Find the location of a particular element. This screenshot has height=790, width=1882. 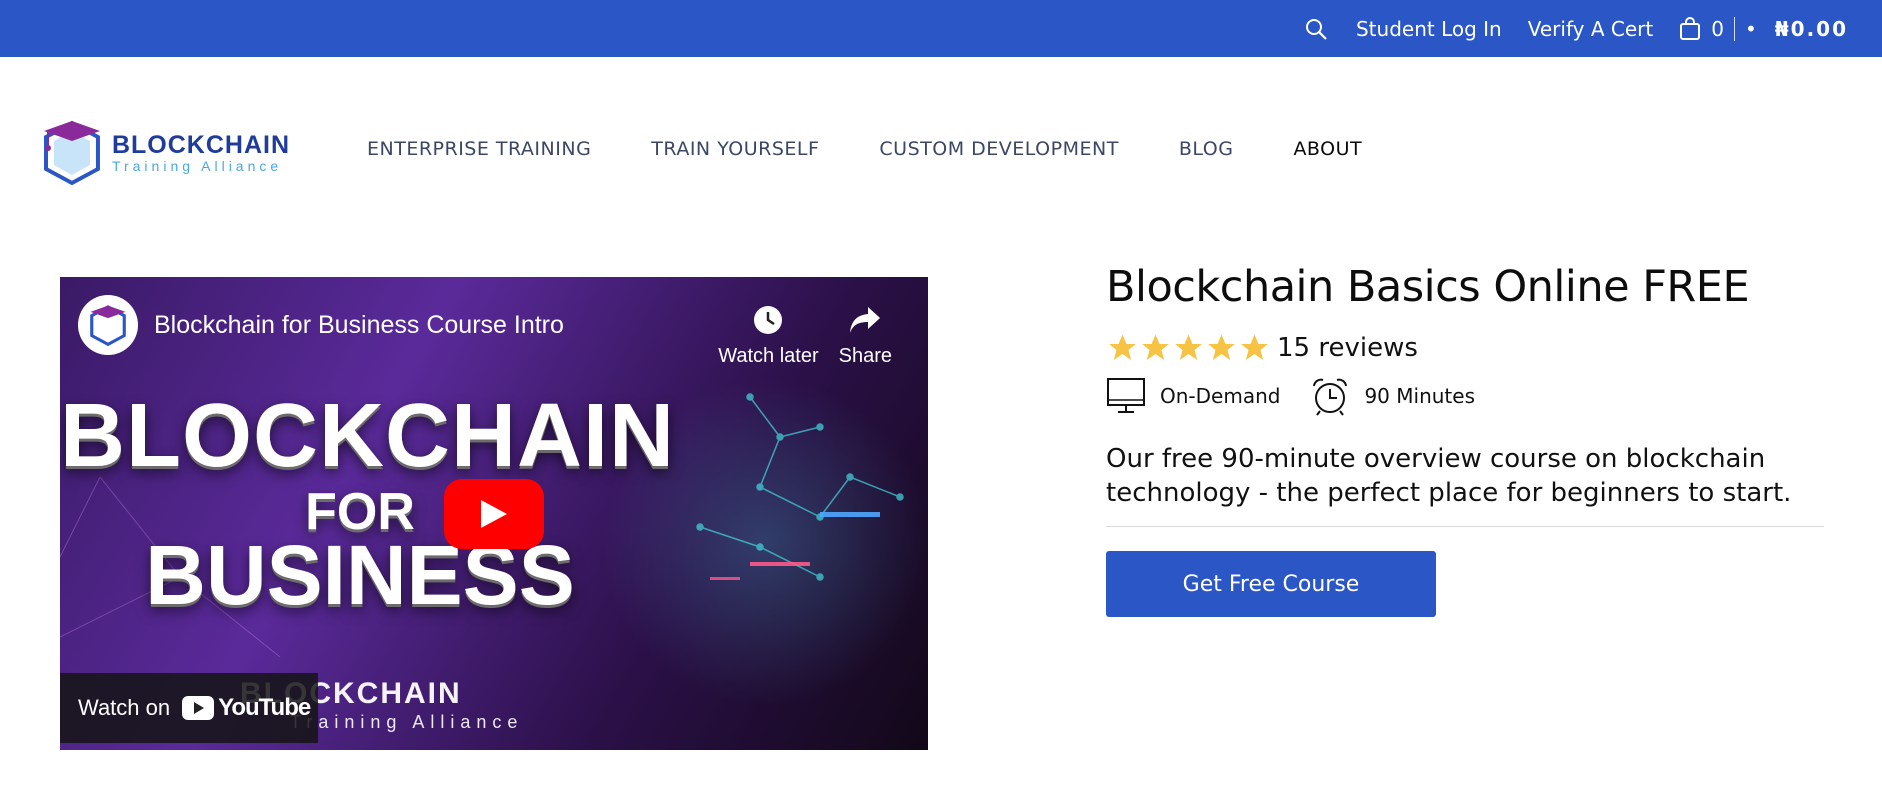

play-icon is located at coordinates (494, 514).